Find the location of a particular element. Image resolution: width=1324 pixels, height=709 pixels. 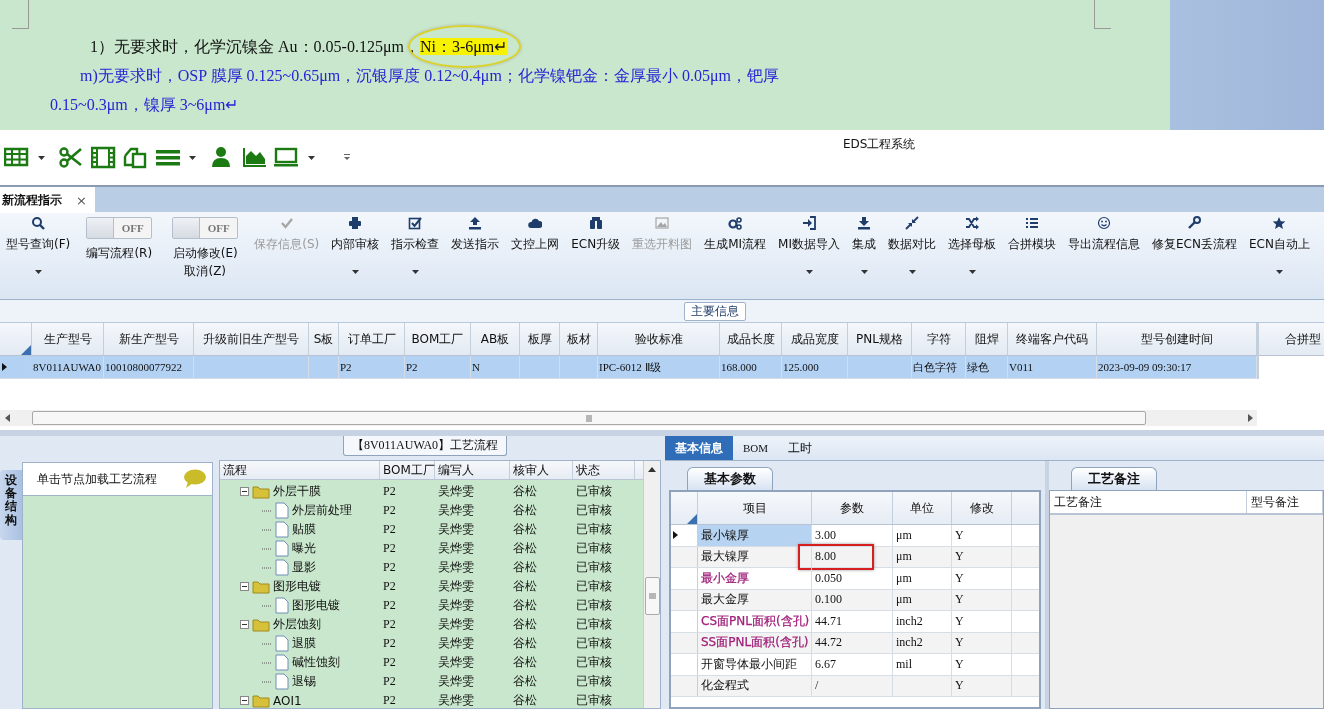

selectable-cell: 最大金厚 is located at coordinates (755, 599).